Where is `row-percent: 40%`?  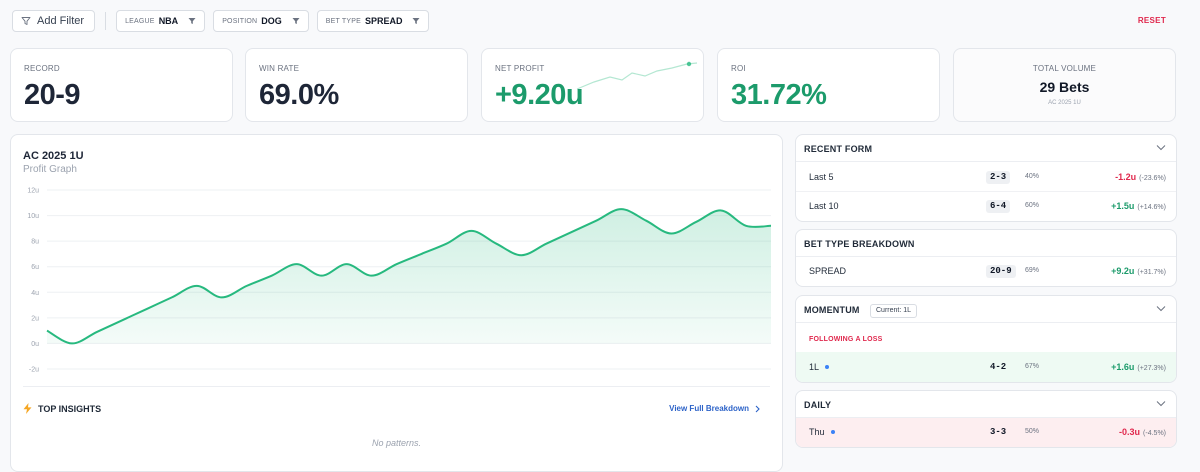 row-percent: 40% is located at coordinates (1032, 176).